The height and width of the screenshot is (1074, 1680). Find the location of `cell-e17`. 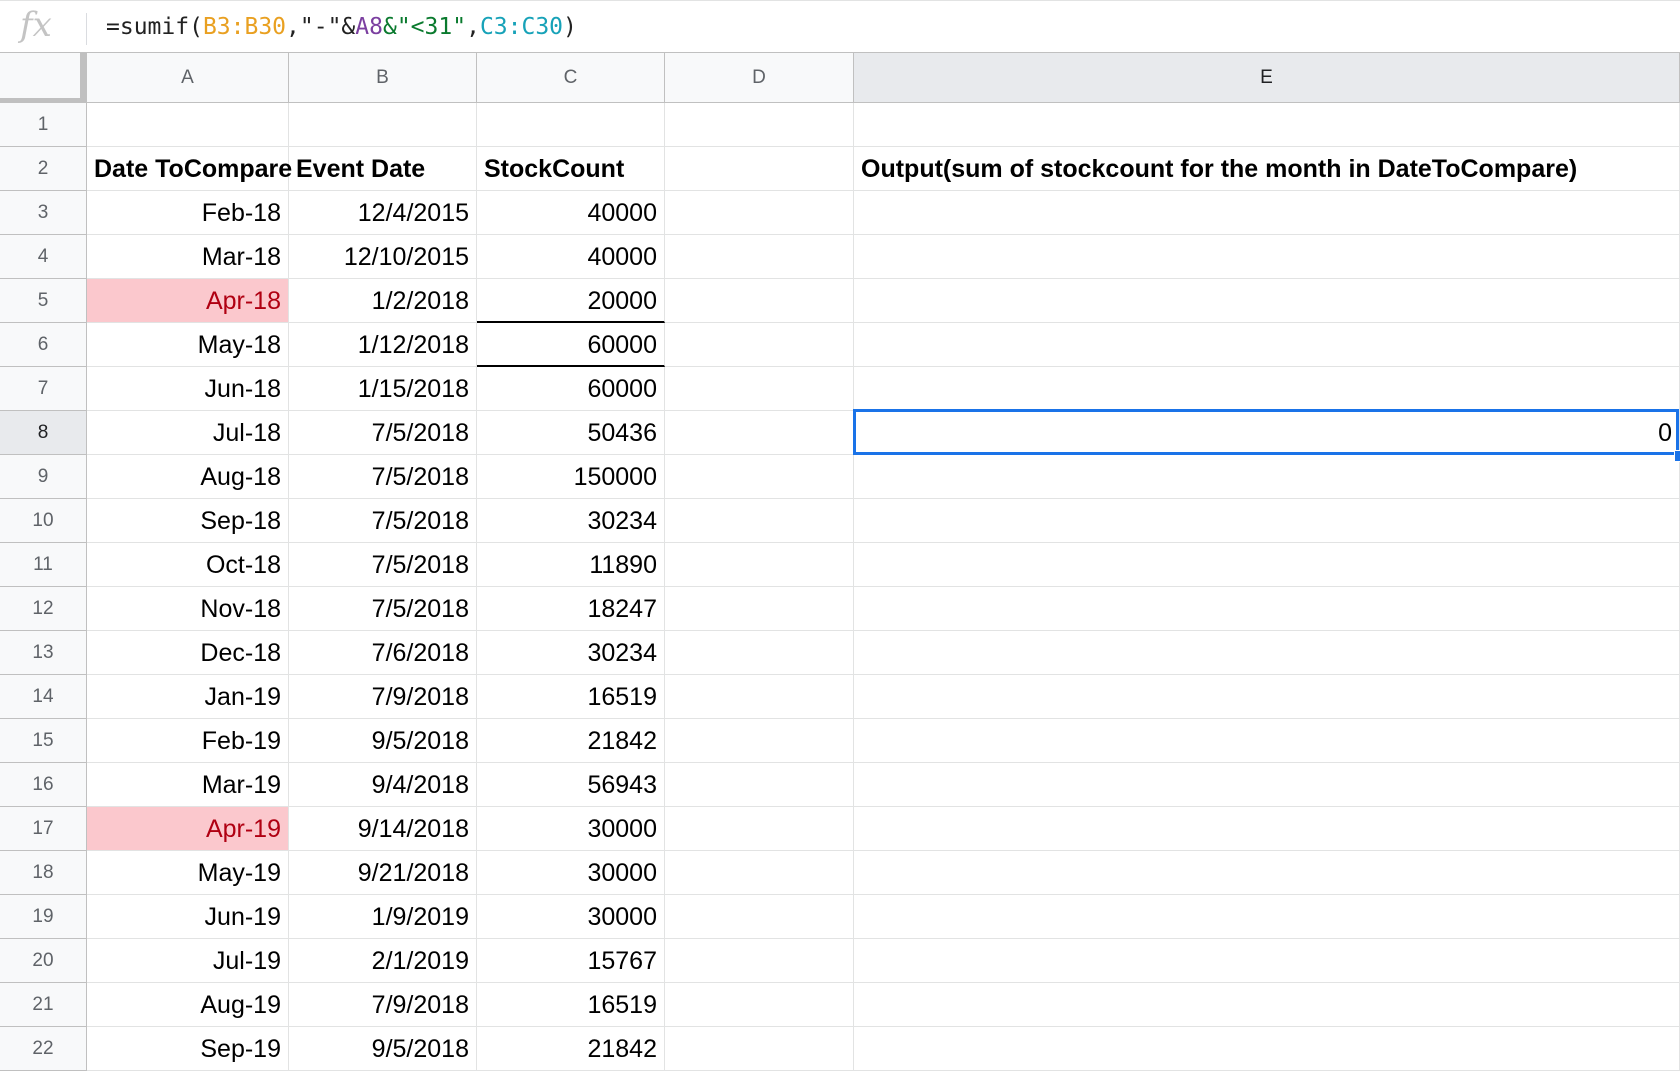

cell-e17 is located at coordinates (1267, 829).